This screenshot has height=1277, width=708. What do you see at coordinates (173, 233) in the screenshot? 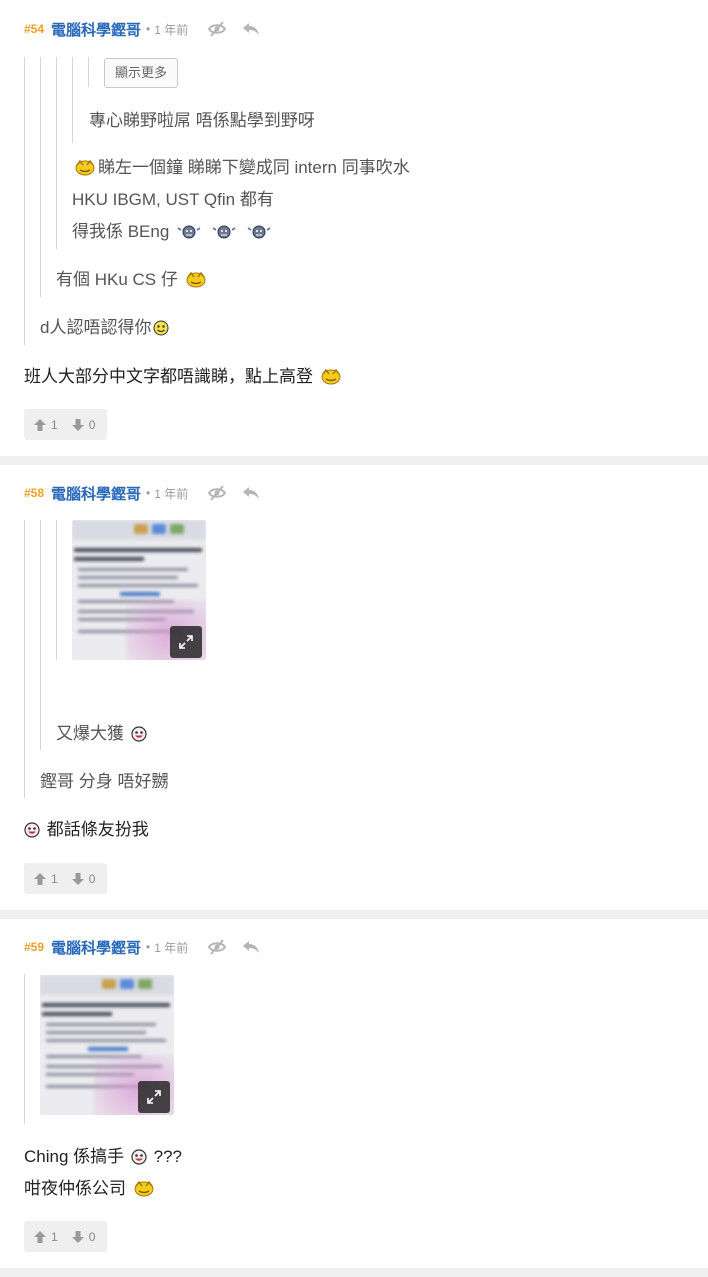
I see `quote-text: 得我係 BEng` at bounding box center [173, 233].